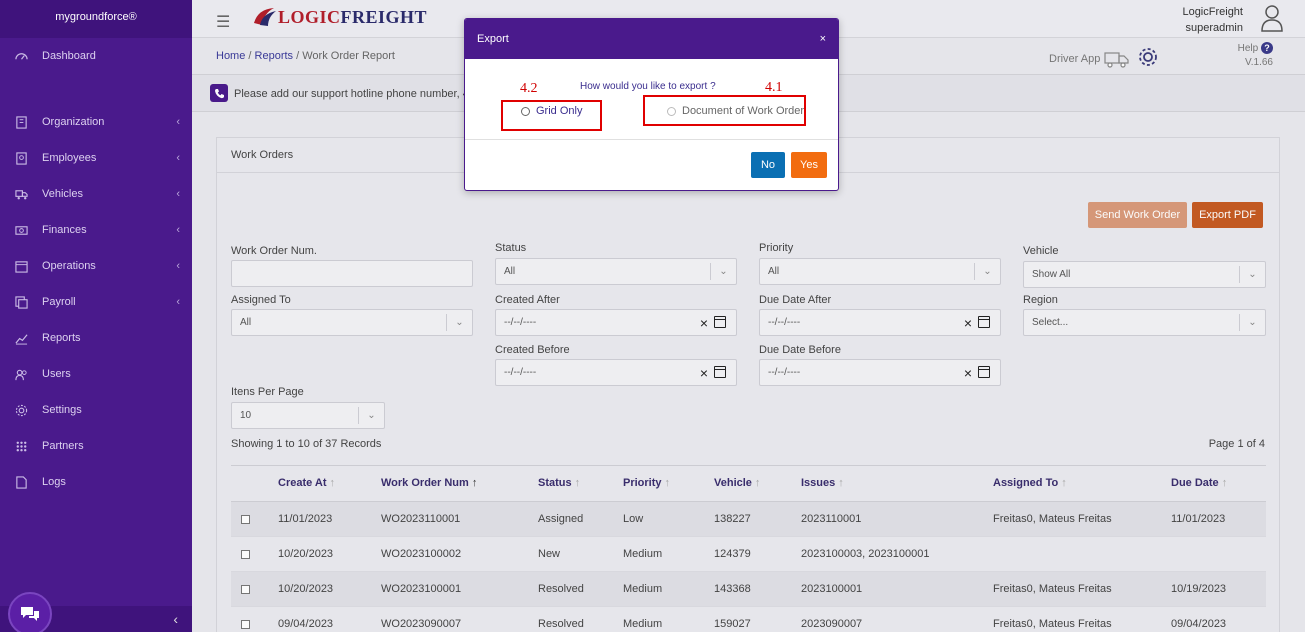 The width and height of the screenshot is (1305, 632). I want to click on sidebar-item-label: Partners, so click(63, 446).